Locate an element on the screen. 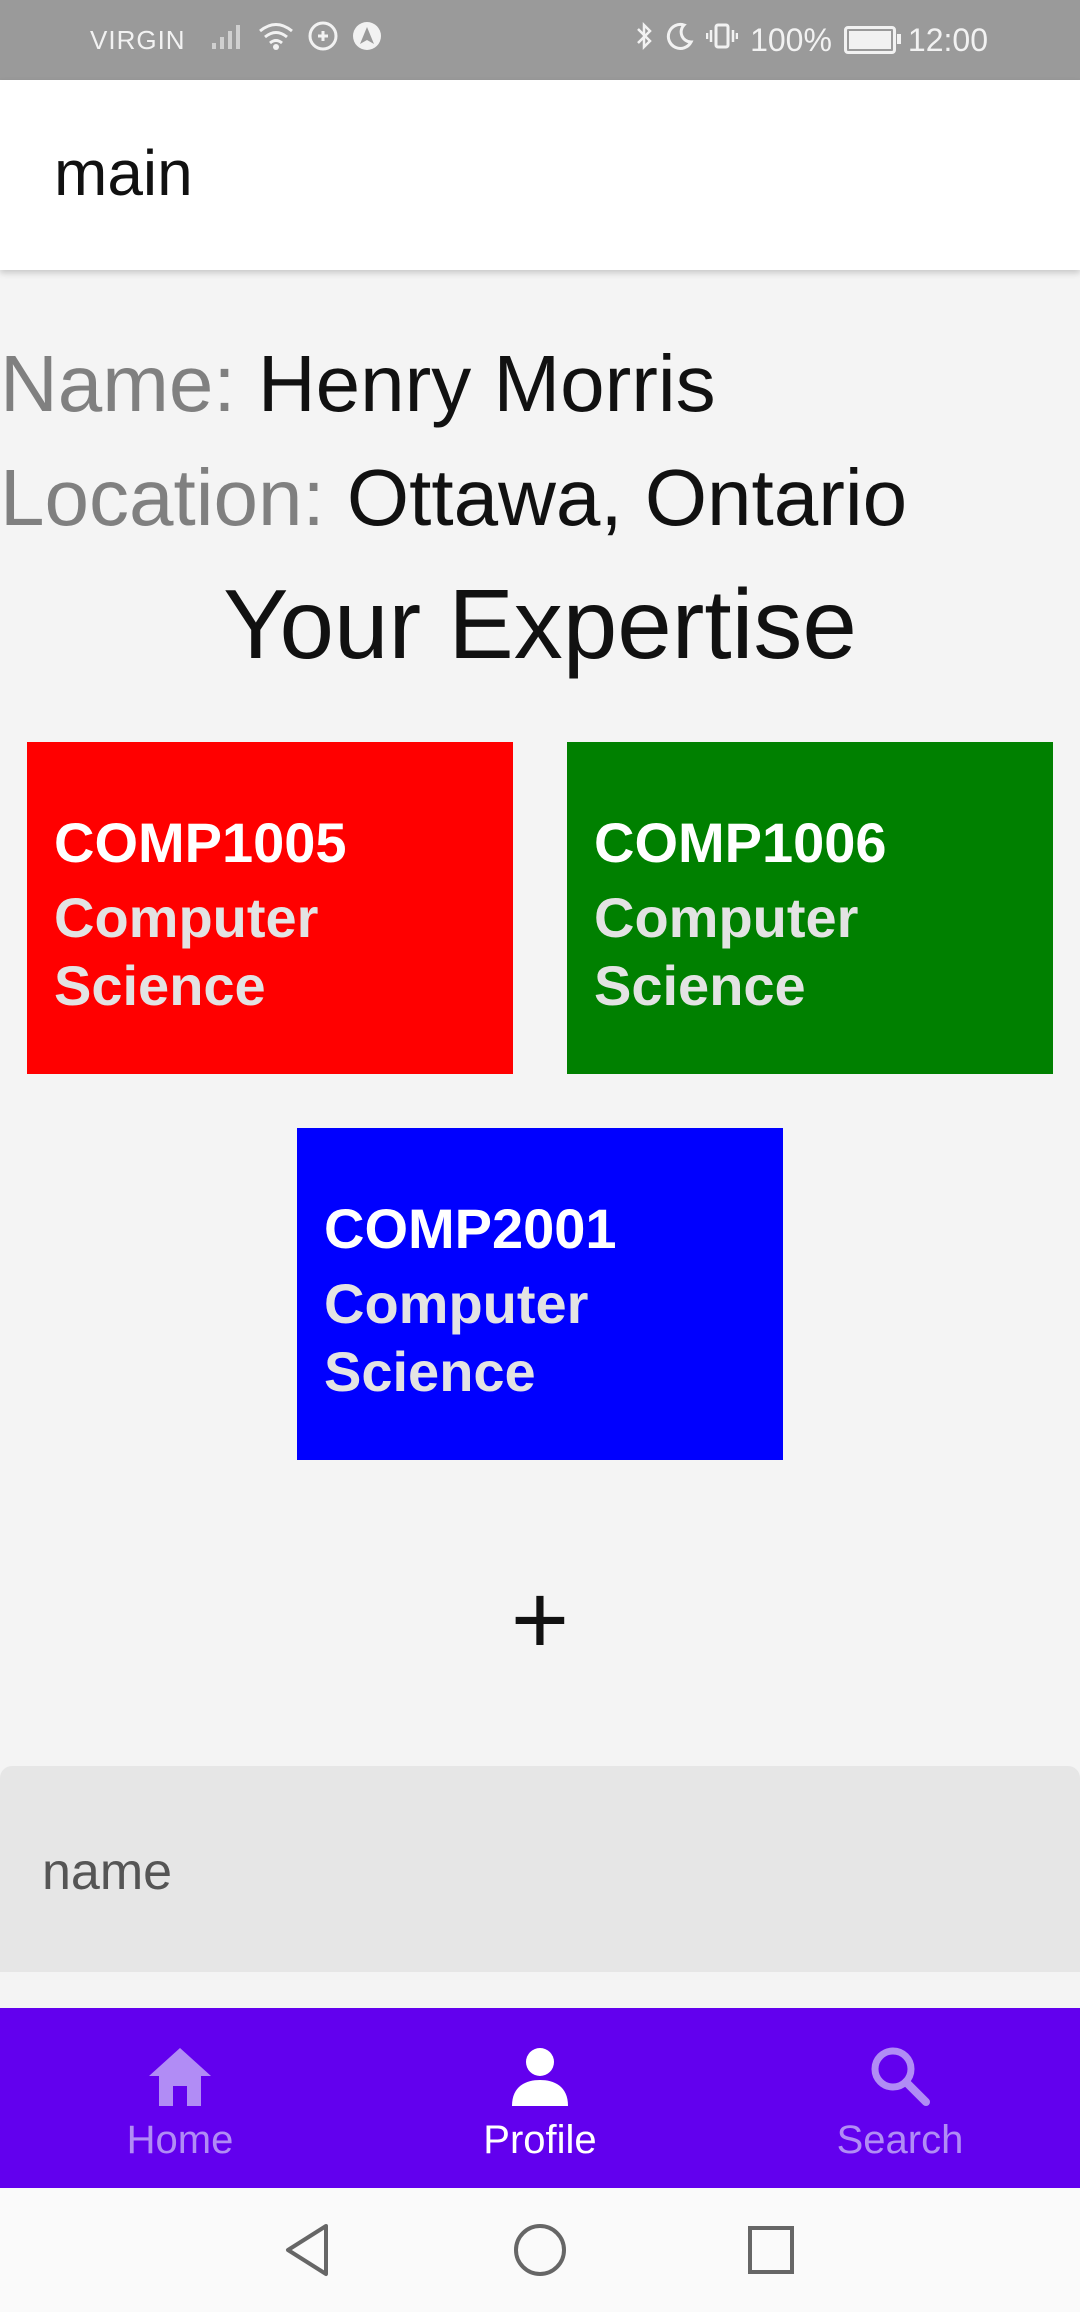 The height and width of the screenshot is (2312, 1080). add-expertise-button: + is located at coordinates (540, 1620).